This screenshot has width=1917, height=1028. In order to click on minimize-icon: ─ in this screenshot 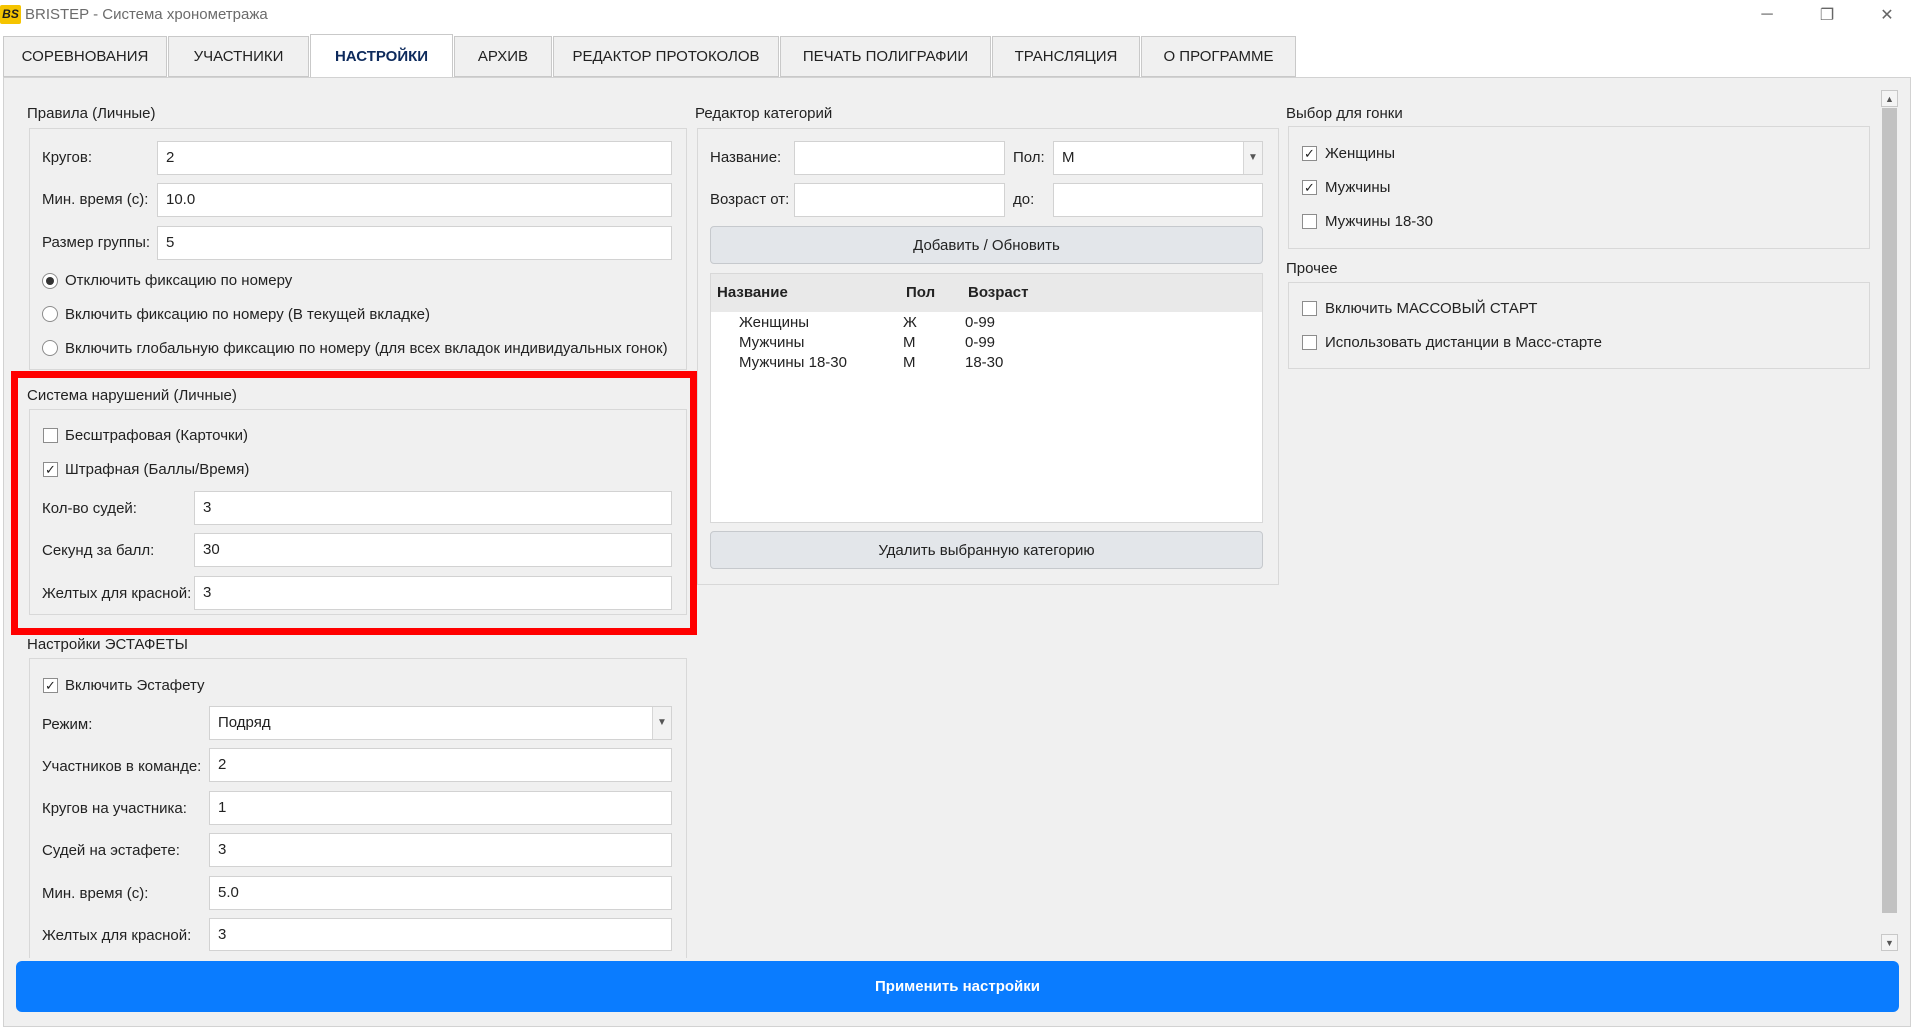, I will do `click(1767, 15)`.